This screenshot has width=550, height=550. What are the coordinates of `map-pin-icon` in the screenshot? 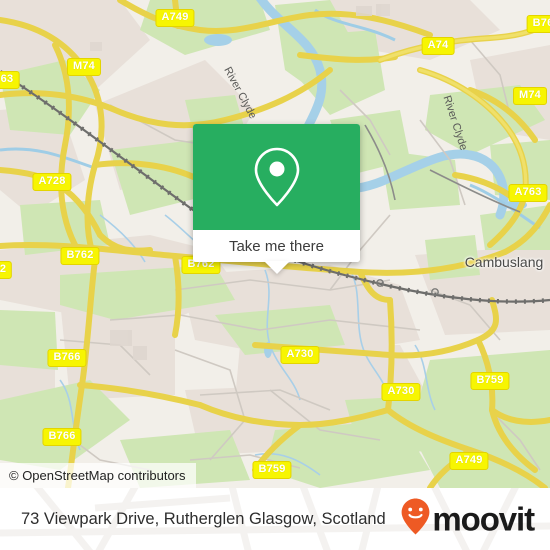 It's located at (277, 177).